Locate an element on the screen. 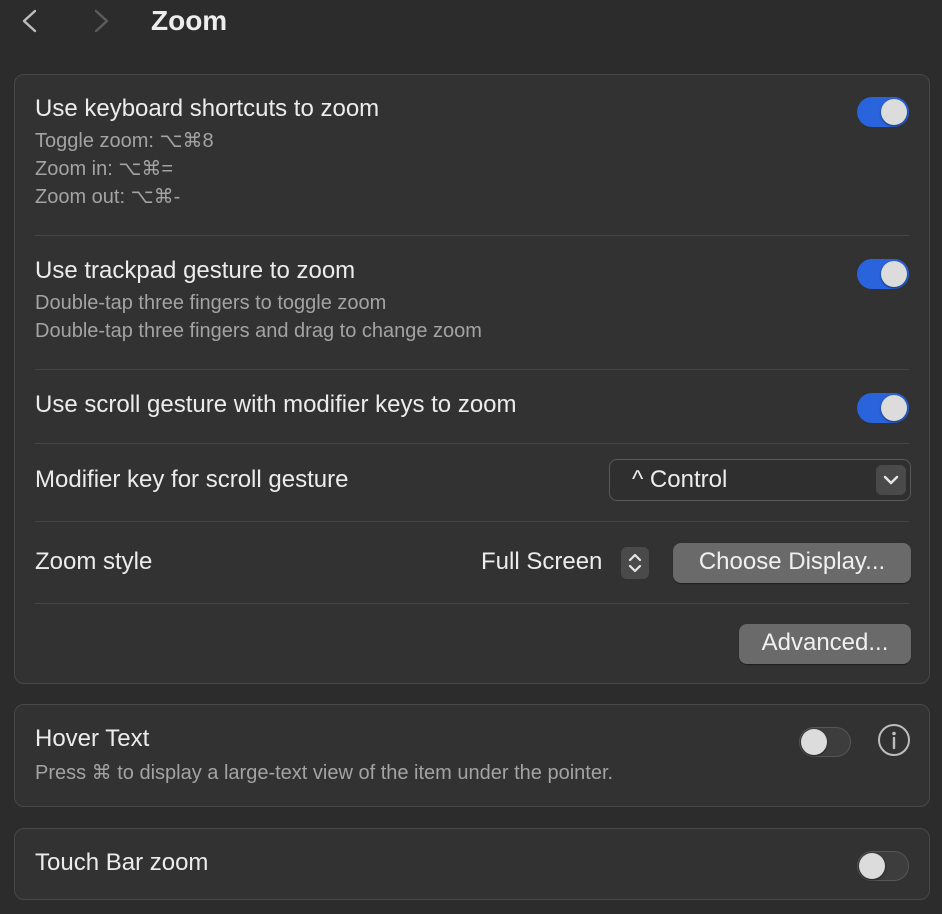 The width and height of the screenshot is (942, 914). keyboard-shortcuts-toggle is located at coordinates (883, 112).